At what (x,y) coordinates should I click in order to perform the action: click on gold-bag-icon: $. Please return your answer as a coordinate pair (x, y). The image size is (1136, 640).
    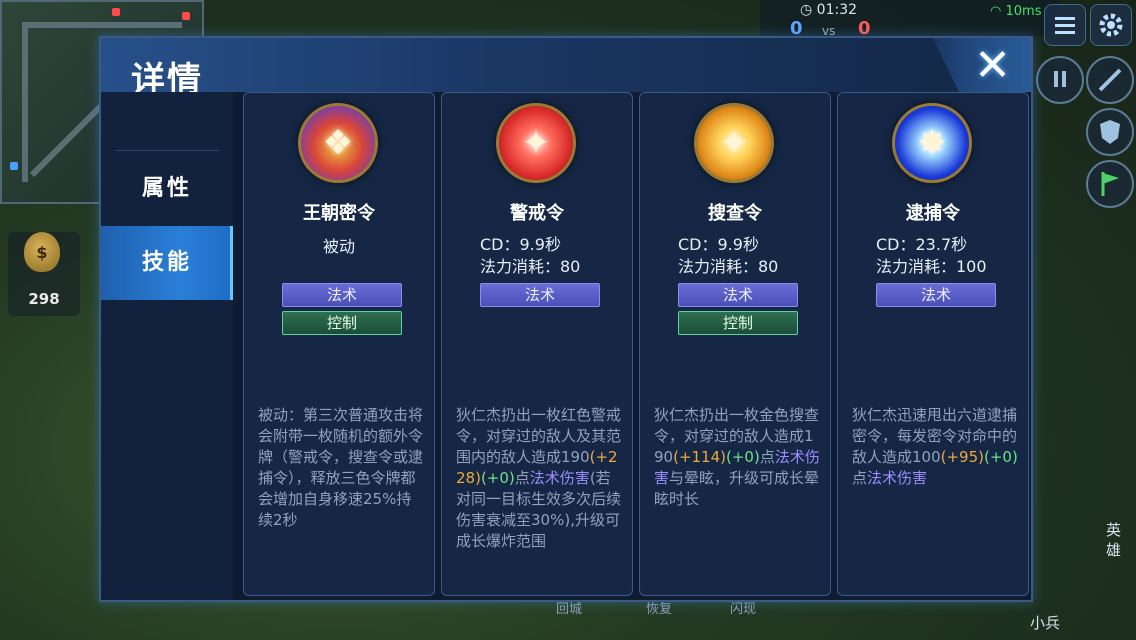
    Looking at the image, I should click on (42, 252).